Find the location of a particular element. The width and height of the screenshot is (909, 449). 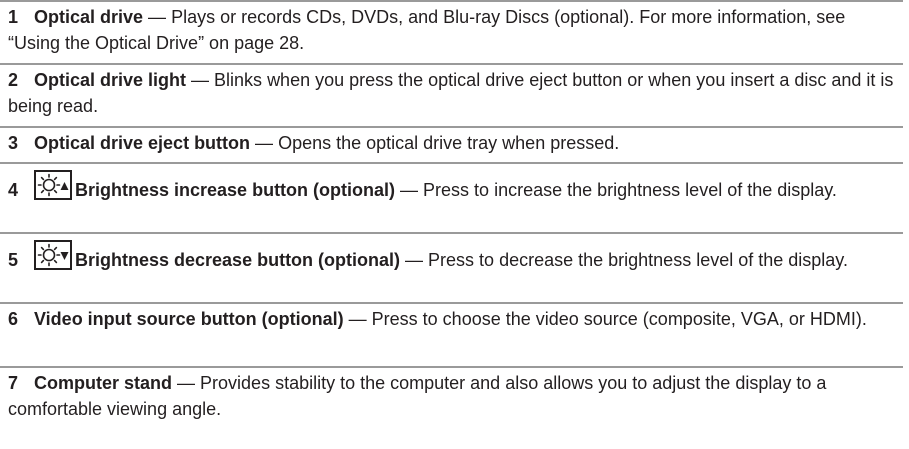

item-number: 3 is located at coordinates (13, 143).